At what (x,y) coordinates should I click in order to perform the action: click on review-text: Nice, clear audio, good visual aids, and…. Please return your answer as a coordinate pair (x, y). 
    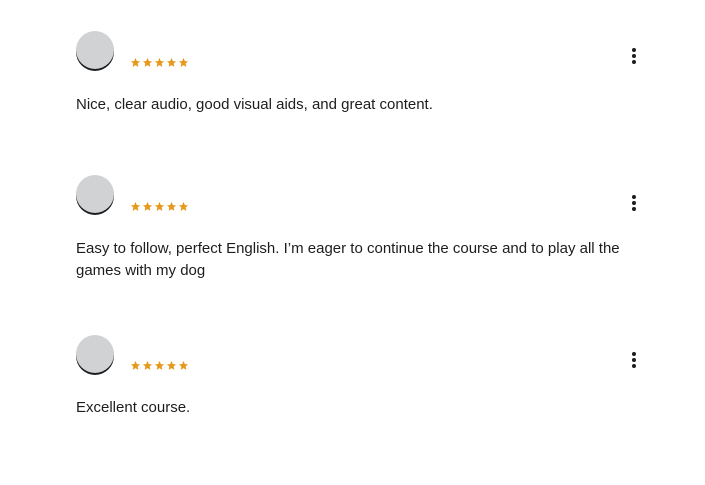
    Looking at the image, I should click on (254, 104).